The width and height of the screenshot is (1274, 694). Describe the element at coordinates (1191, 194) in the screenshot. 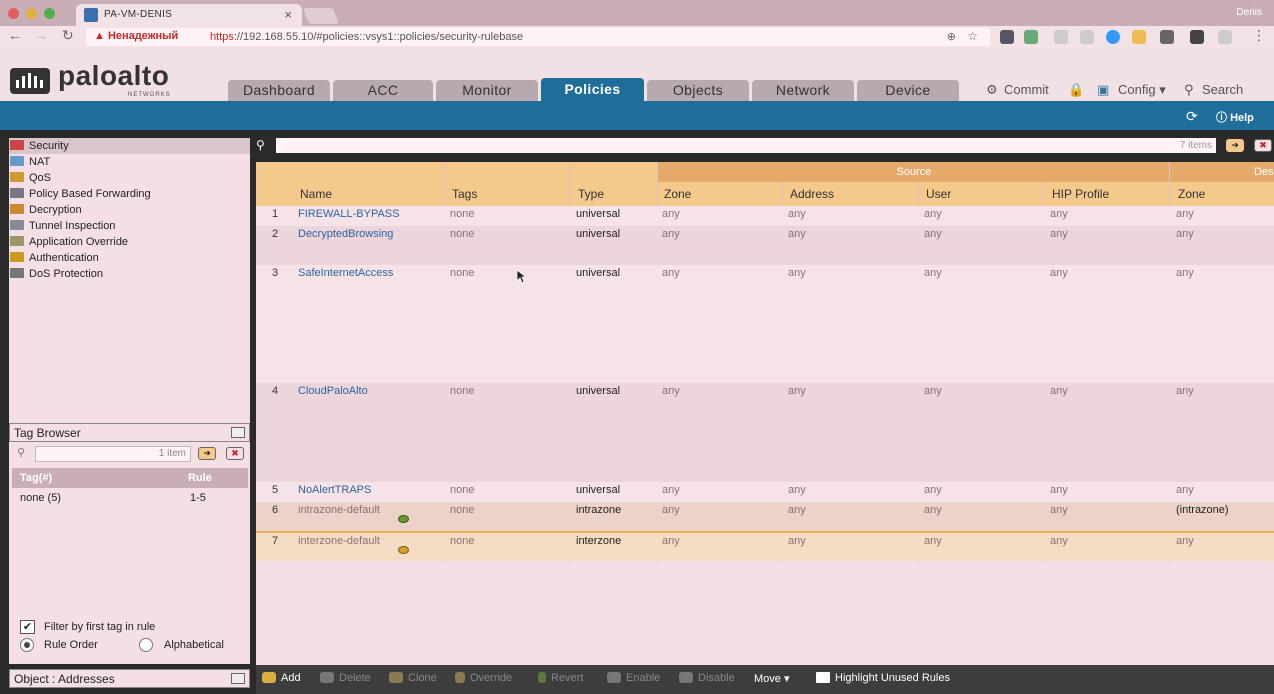

I see `col-destination-zone: Zone` at that location.